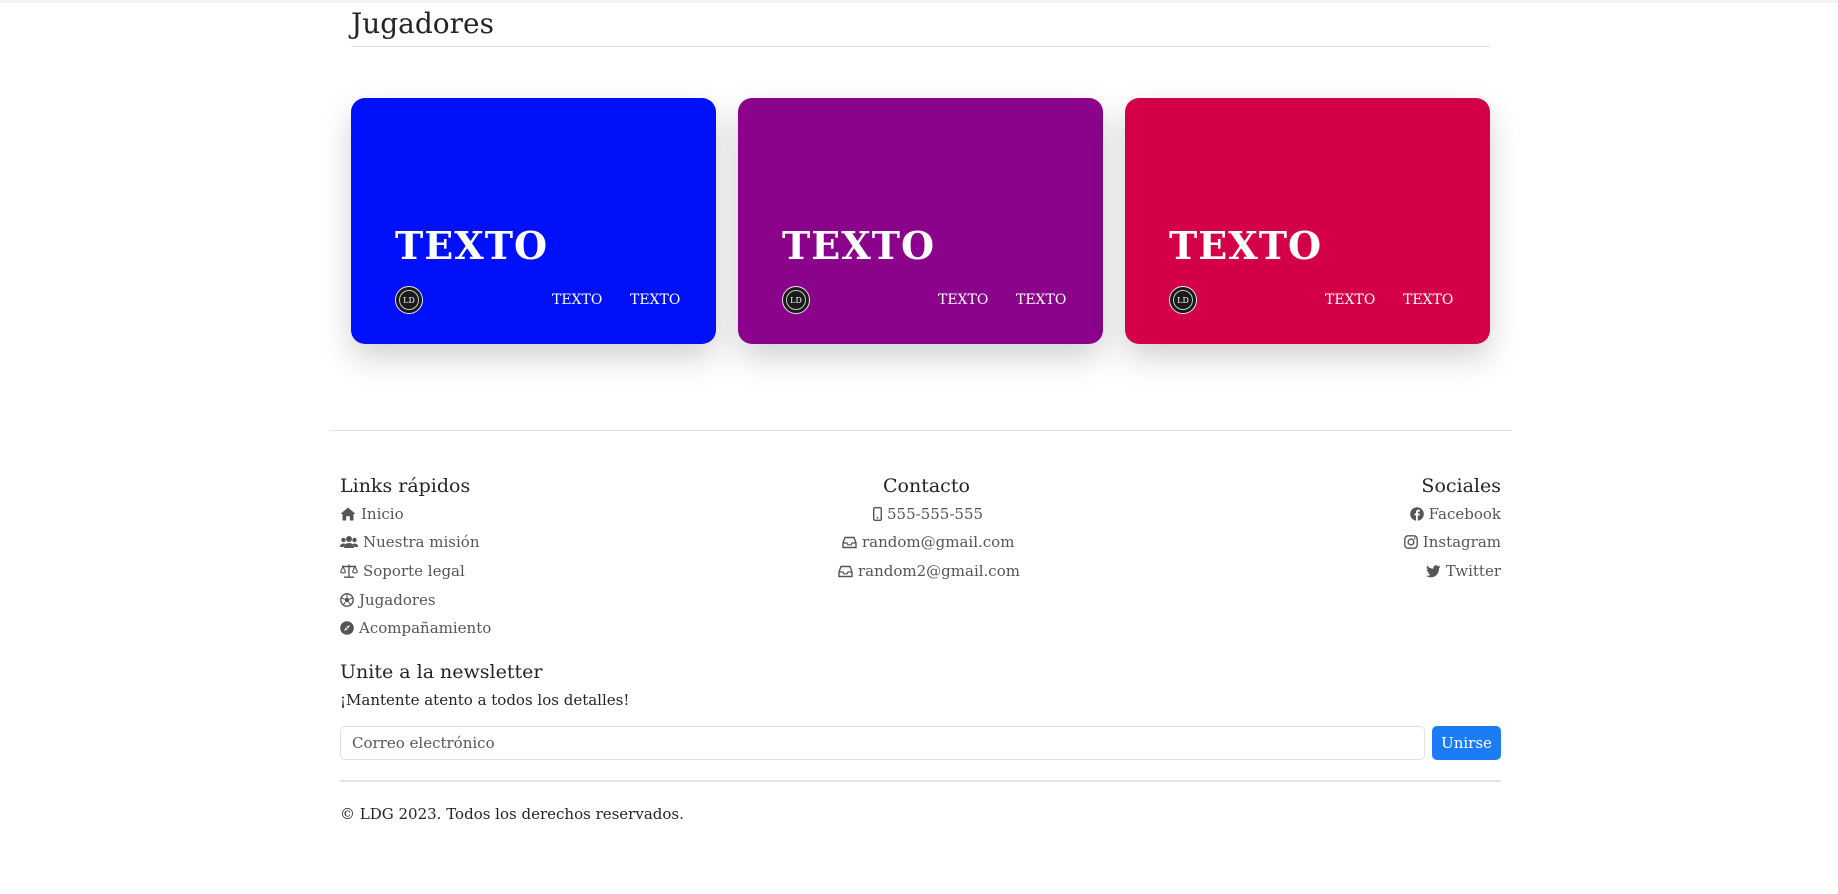  Describe the element at coordinates (485, 700) in the screenshot. I see `newsletter-subtitle: ¡Mantente atento a todos los detalles!` at that location.